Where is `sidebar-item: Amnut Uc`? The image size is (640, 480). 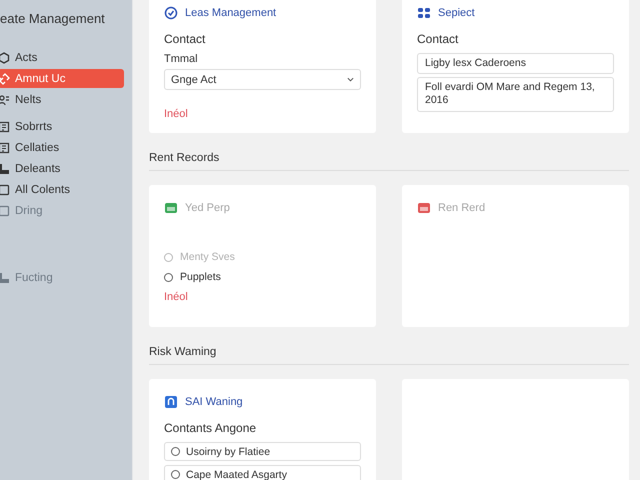 sidebar-item: Amnut Uc is located at coordinates (62, 78).